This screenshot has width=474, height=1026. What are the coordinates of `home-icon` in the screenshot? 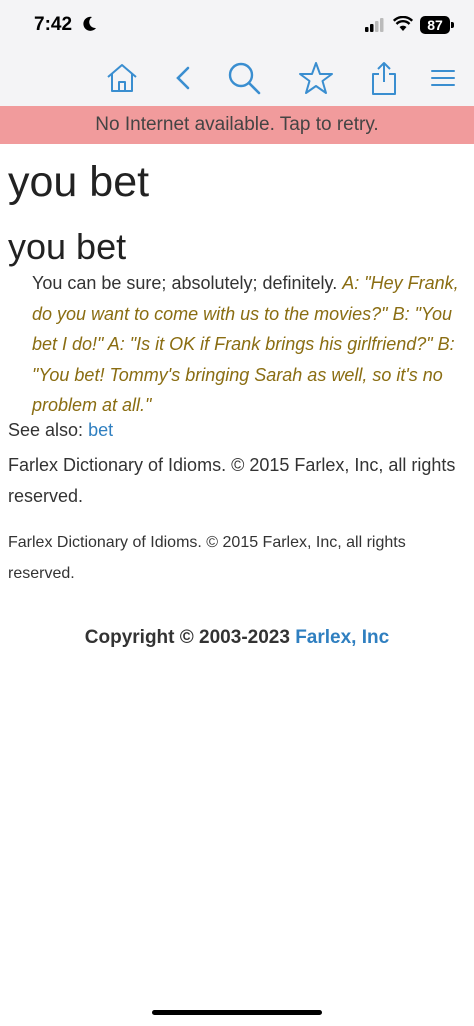 It's located at (122, 80).